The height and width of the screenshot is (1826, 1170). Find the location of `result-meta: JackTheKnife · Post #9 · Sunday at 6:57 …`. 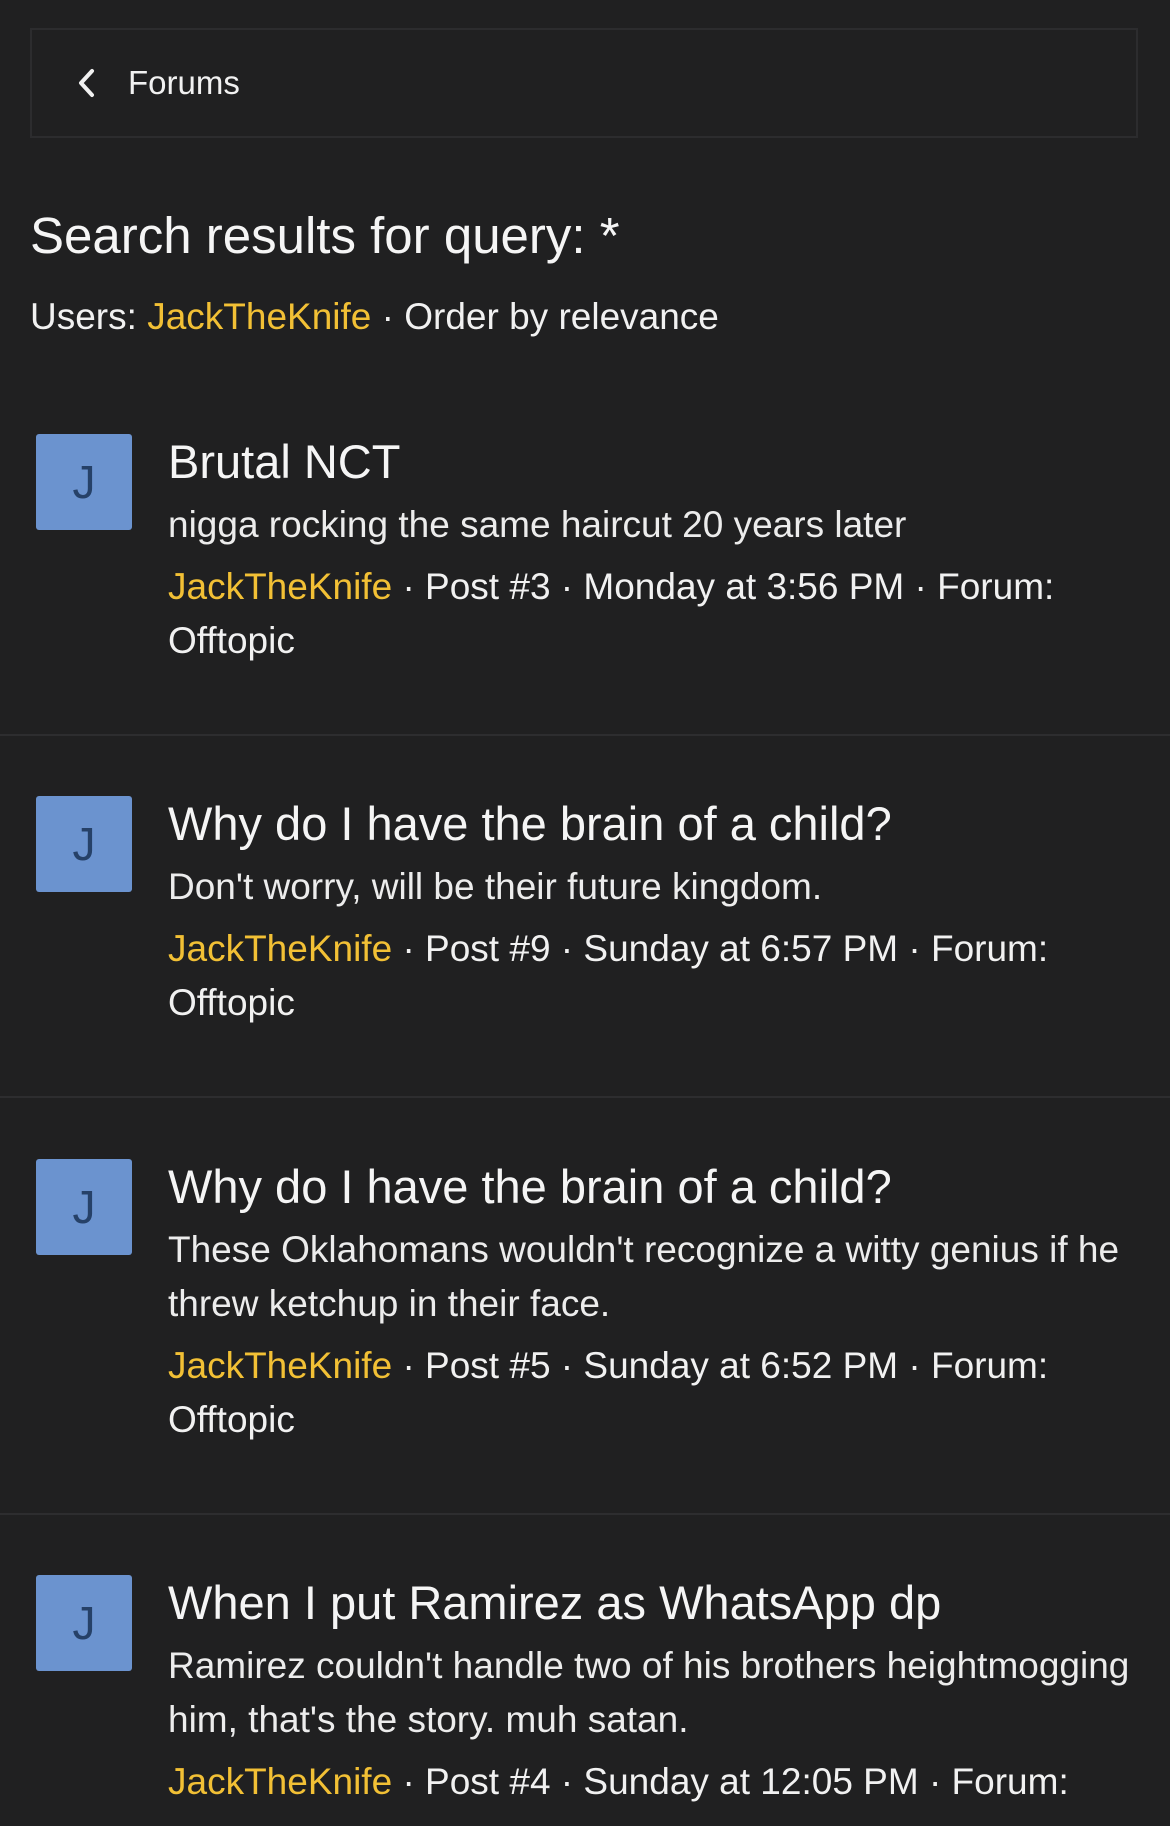

result-meta: JackTheKnife · Post #9 · Sunday at 6:57 … is located at coordinates (653, 976).